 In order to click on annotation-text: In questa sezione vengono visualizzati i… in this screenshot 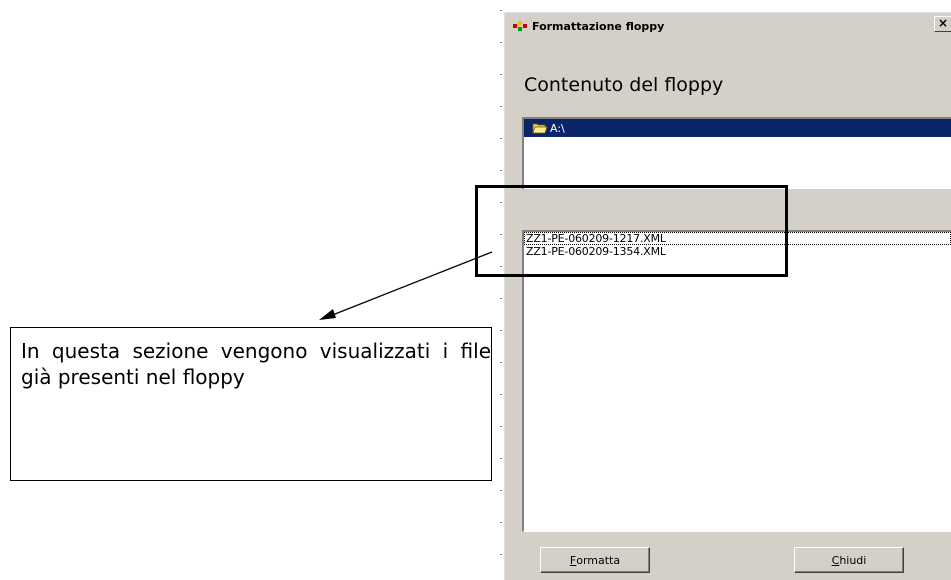, I will do `click(256, 364)`.